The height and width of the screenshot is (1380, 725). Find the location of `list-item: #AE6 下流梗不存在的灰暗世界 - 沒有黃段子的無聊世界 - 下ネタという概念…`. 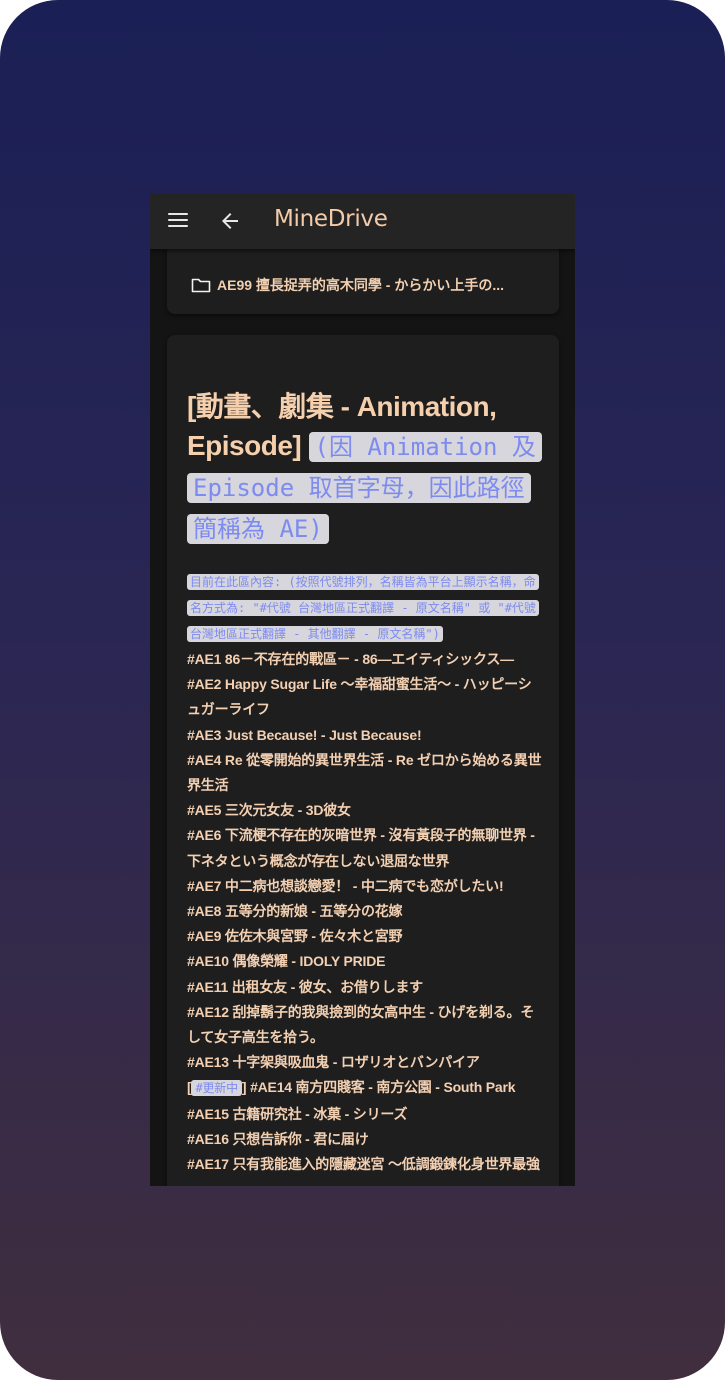

list-item: #AE6 下流梗不存在的灰暗世界 - 沒有黃段子的無聊世界 - 下ネタという概念… is located at coordinates (361, 848).